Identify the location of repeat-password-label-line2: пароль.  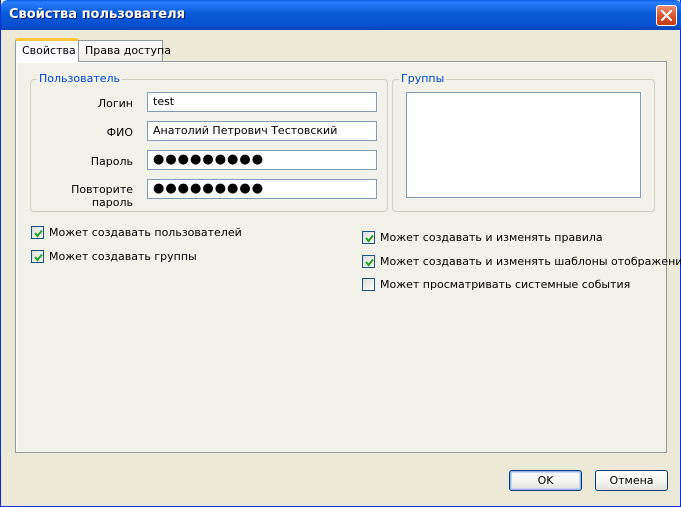
(112, 202).